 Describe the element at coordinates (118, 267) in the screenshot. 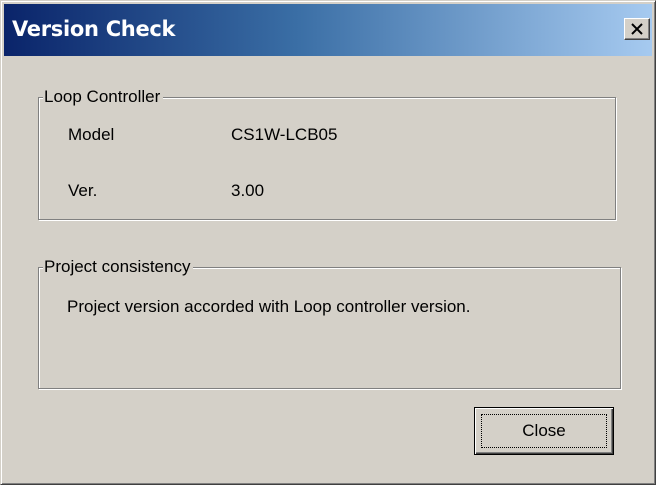

I see `project-consistency-legend: Project consistency` at that location.